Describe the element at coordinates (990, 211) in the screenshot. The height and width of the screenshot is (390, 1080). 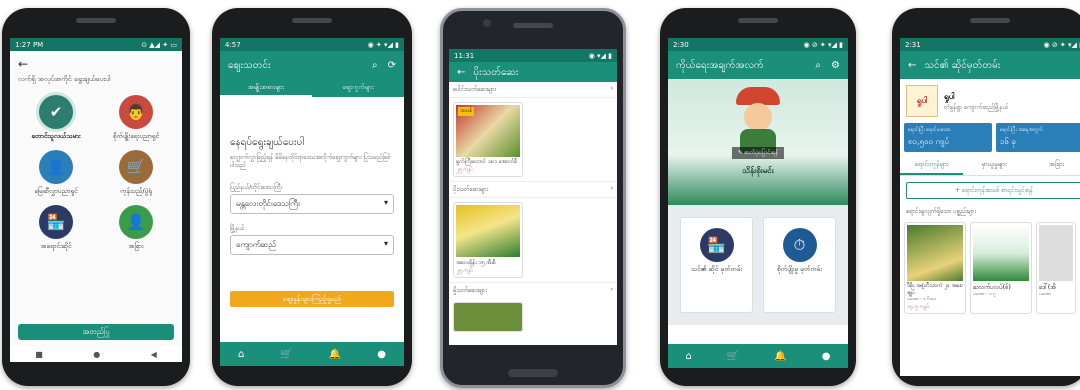
I see `products-header: ရောင်းချလျက်ရှိသော ပစ္စည်းများ ›` at that location.